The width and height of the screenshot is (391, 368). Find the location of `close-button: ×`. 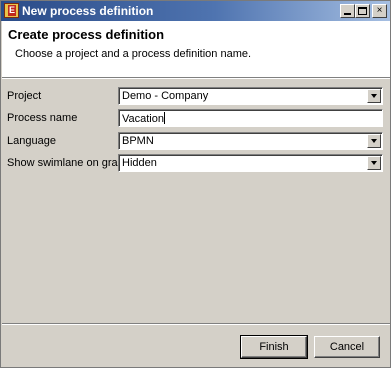

close-button: × is located at coordinates (379, 11).